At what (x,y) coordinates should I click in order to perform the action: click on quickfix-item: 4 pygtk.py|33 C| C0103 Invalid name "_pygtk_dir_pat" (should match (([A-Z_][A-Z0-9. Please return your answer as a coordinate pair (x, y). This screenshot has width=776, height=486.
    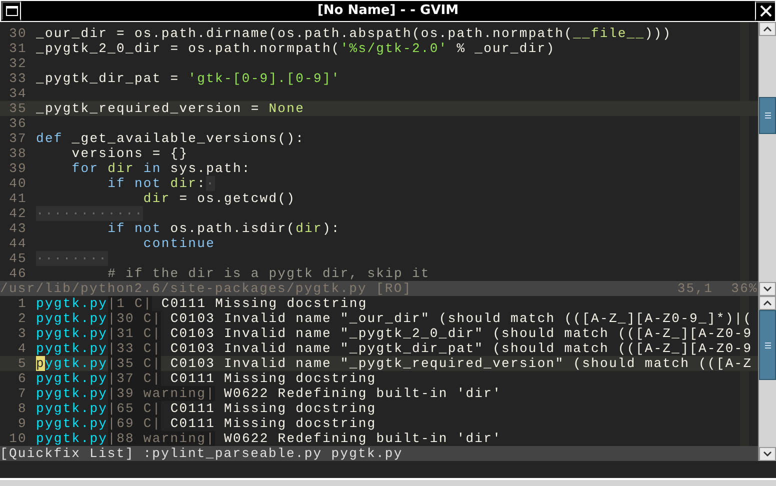
    Looking at the image, I should click on (379, 348).